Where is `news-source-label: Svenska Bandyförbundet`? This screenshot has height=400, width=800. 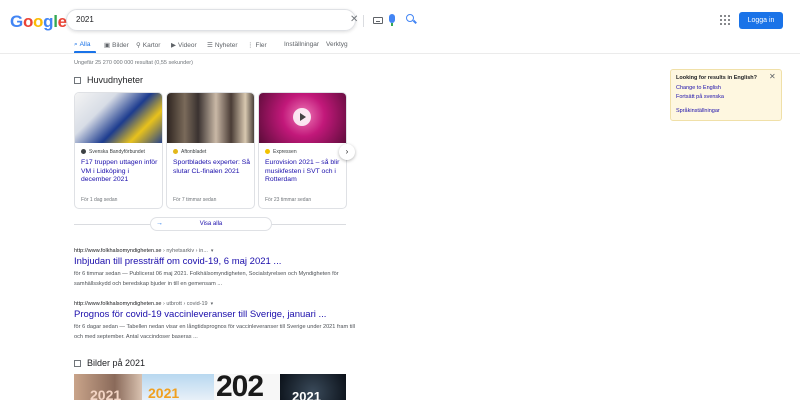 news-source-label: Svenska Bandyförbundet is located at coordinates (117, 152).